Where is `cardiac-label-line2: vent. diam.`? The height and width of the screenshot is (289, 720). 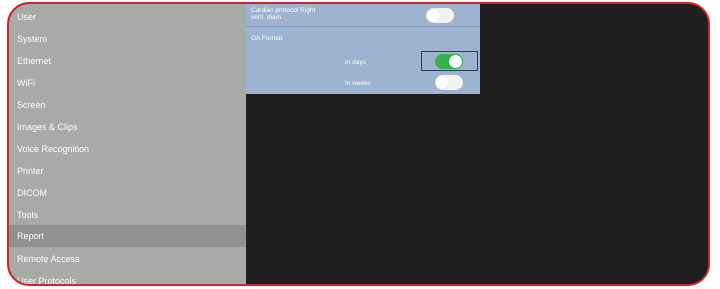
cardiac-label-line2: vent. diam. is located at coordinates (267, 17).